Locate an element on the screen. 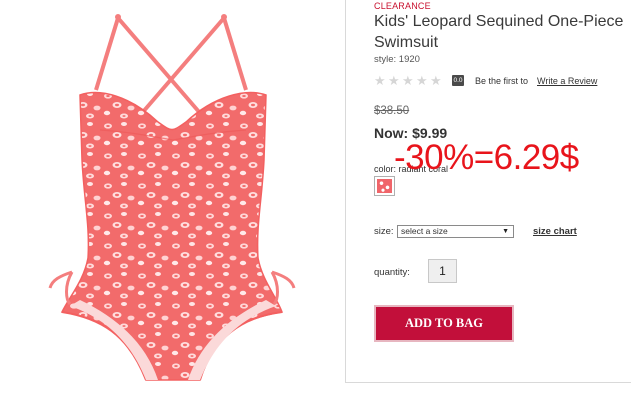  quantity-input: 1 is located at coordinates (442, 271).